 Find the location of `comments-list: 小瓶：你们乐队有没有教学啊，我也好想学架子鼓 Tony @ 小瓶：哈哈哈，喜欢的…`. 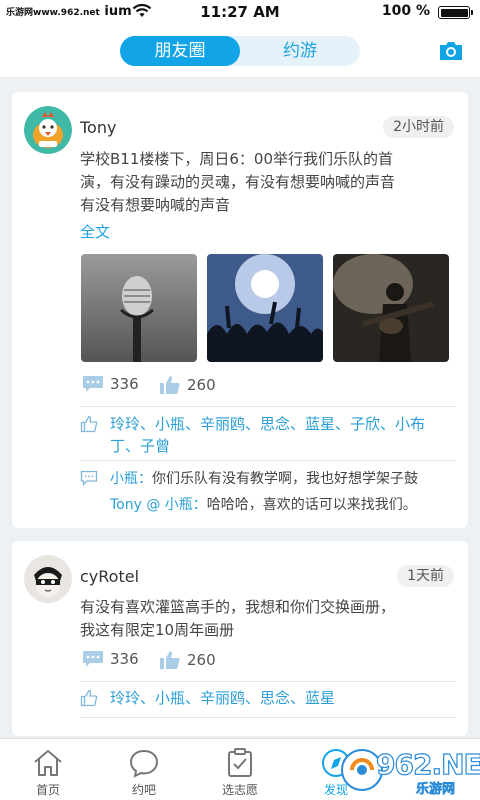

comments-list: 小瓶：你们乐队有没有教学啊，我也好想学架子鼓 Tony @ 小瓶：哈哈哈，喜欢的… is located at coordinates (270, 492).